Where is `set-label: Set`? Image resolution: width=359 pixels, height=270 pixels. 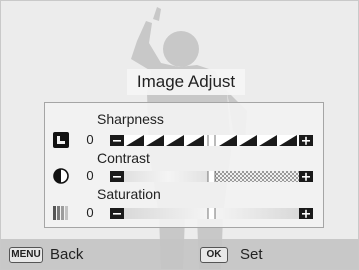
set-label: Set is located at coordinates (251, 255).